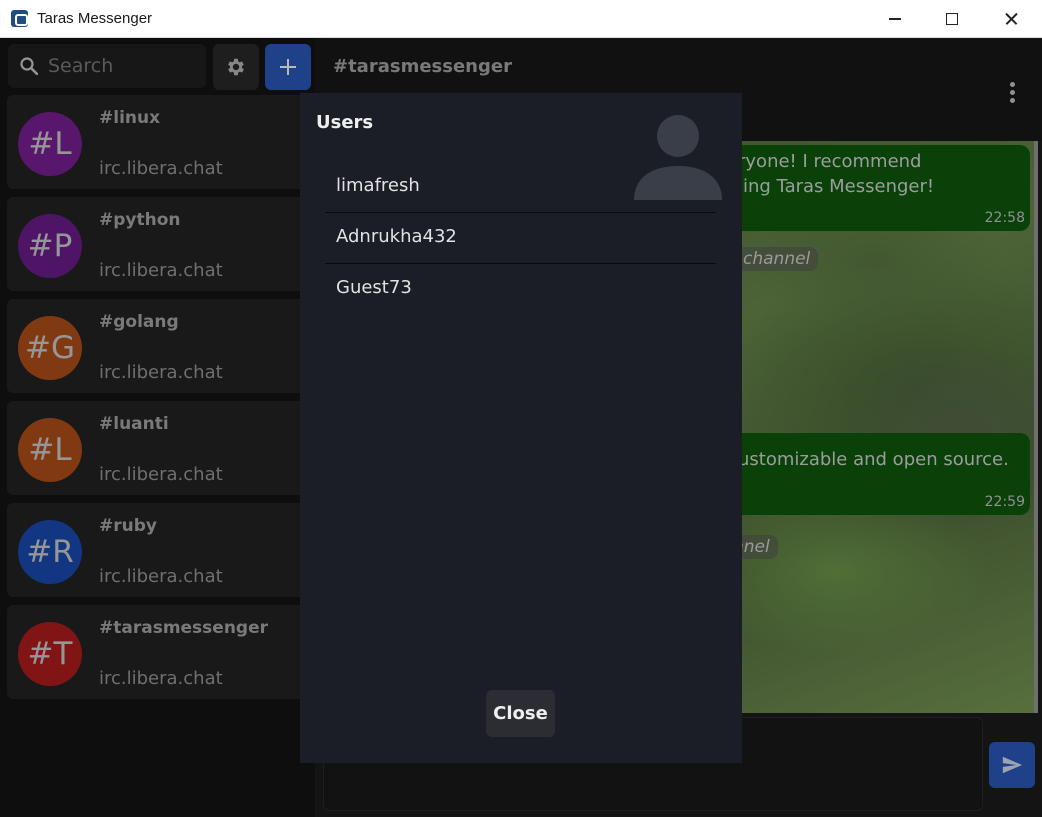  What do you see at coordinates (521, 19) in the screenshot?
I see `title-bar: Taras Messenger` at bounding box center [521, 19].